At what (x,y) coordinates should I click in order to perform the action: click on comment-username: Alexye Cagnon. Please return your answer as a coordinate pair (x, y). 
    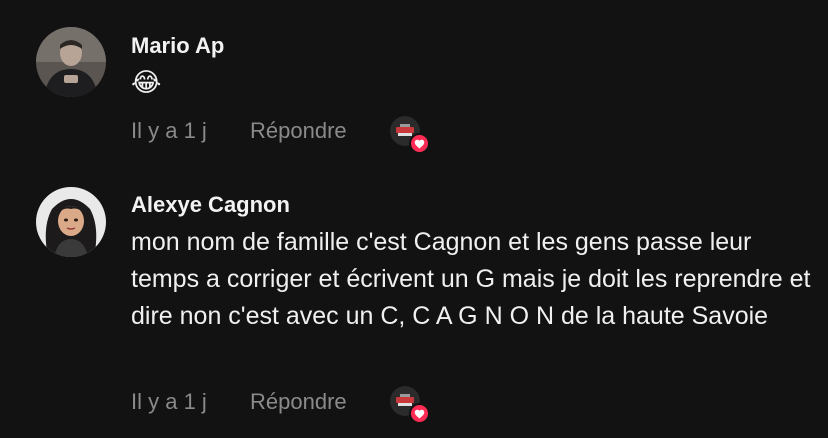
    Looking at the image, I should click on (210, 205).